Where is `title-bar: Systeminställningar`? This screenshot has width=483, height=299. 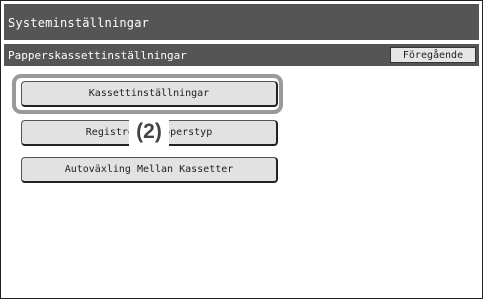
title-bar: Systeminställningar is located at coordinates (241, 22).